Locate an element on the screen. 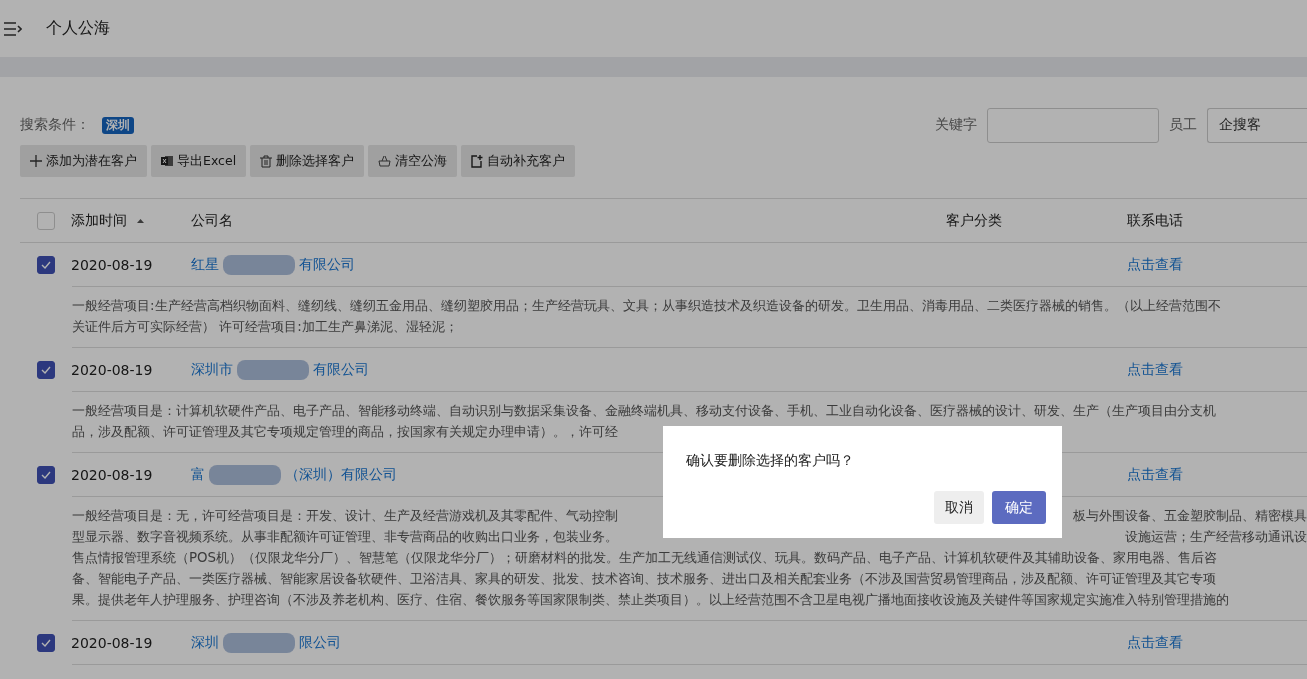 The width and height of the screenshot is (1307, 679). cancel-button: 取消 is located at coordinates (959, 507).